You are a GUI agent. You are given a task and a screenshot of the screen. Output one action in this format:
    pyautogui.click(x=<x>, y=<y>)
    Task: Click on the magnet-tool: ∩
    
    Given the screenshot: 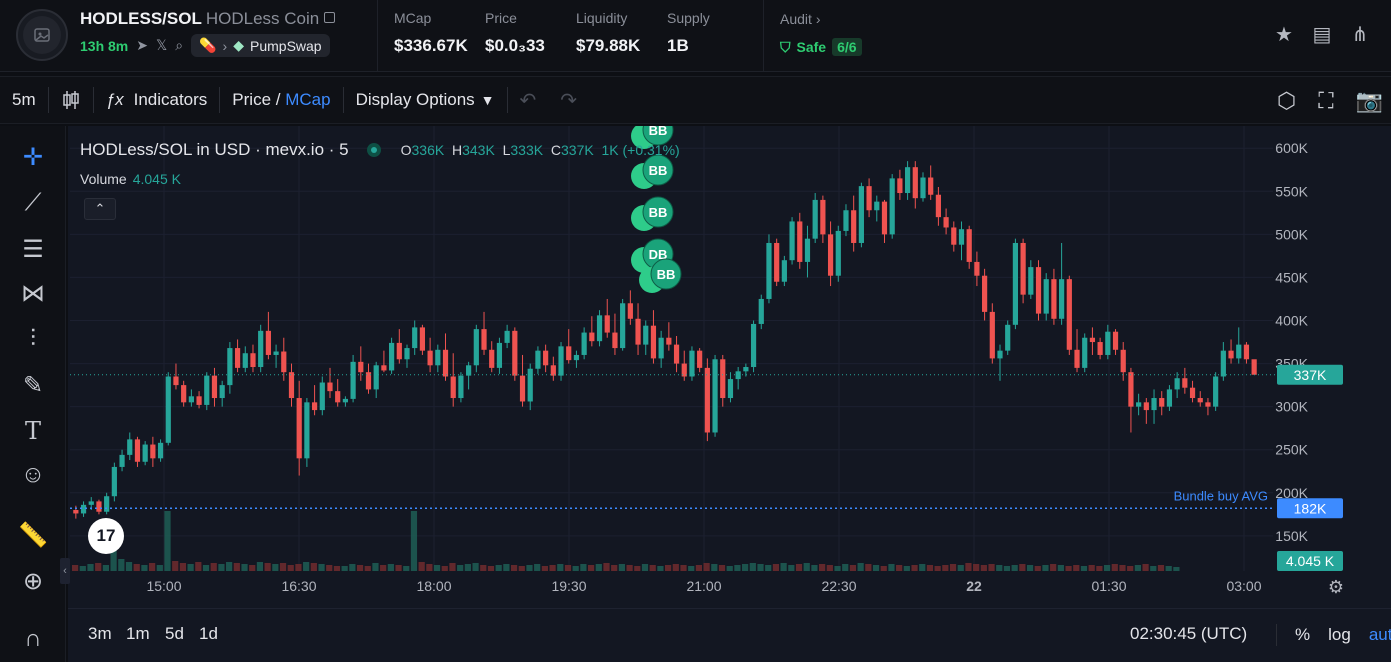 What is the action you would take?
    pyautogui.click(x=33, y=639)
    